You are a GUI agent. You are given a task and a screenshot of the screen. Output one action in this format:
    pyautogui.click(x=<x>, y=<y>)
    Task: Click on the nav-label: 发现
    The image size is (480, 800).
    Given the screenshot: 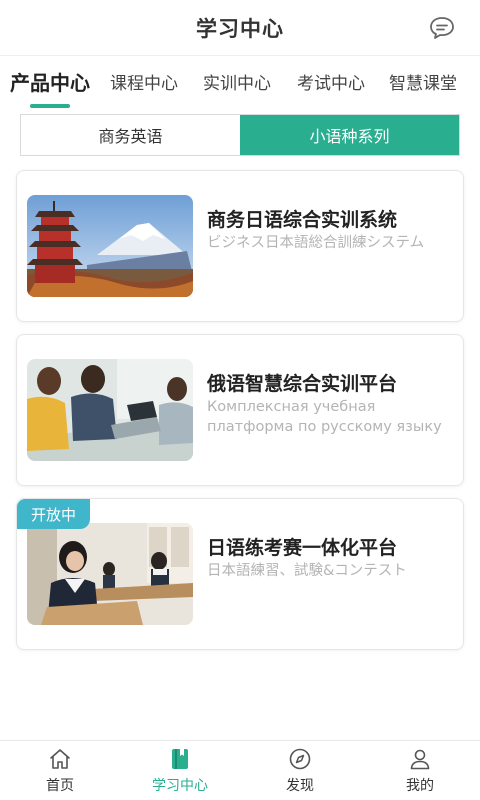 What is the action you would take?
    pyautogui.click(x=300, y=785)
    